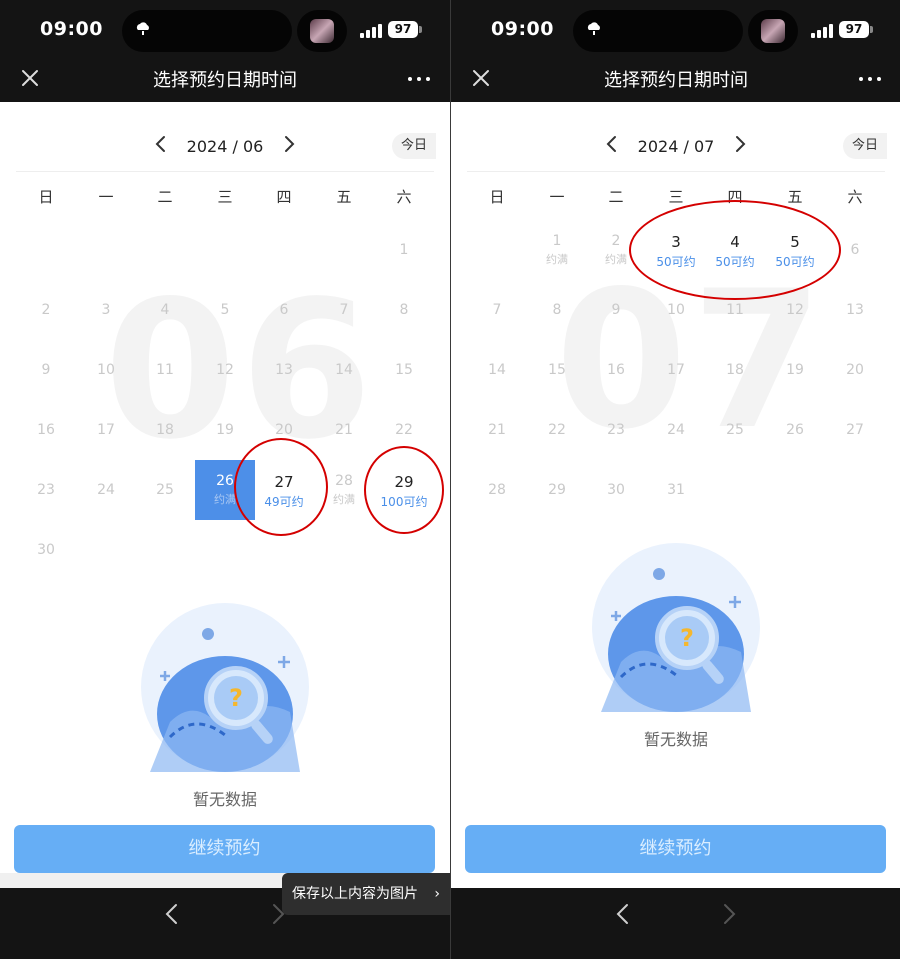  I want to click on calendar-day: 4, so click(165, 310).